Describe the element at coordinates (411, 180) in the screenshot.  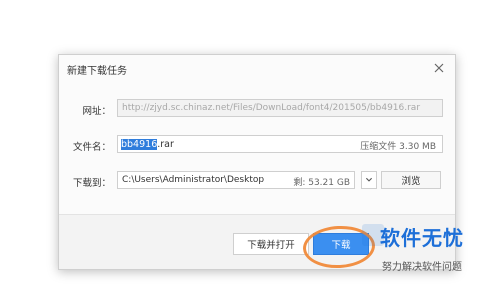
I see `browse-button: 浏览` at that location.